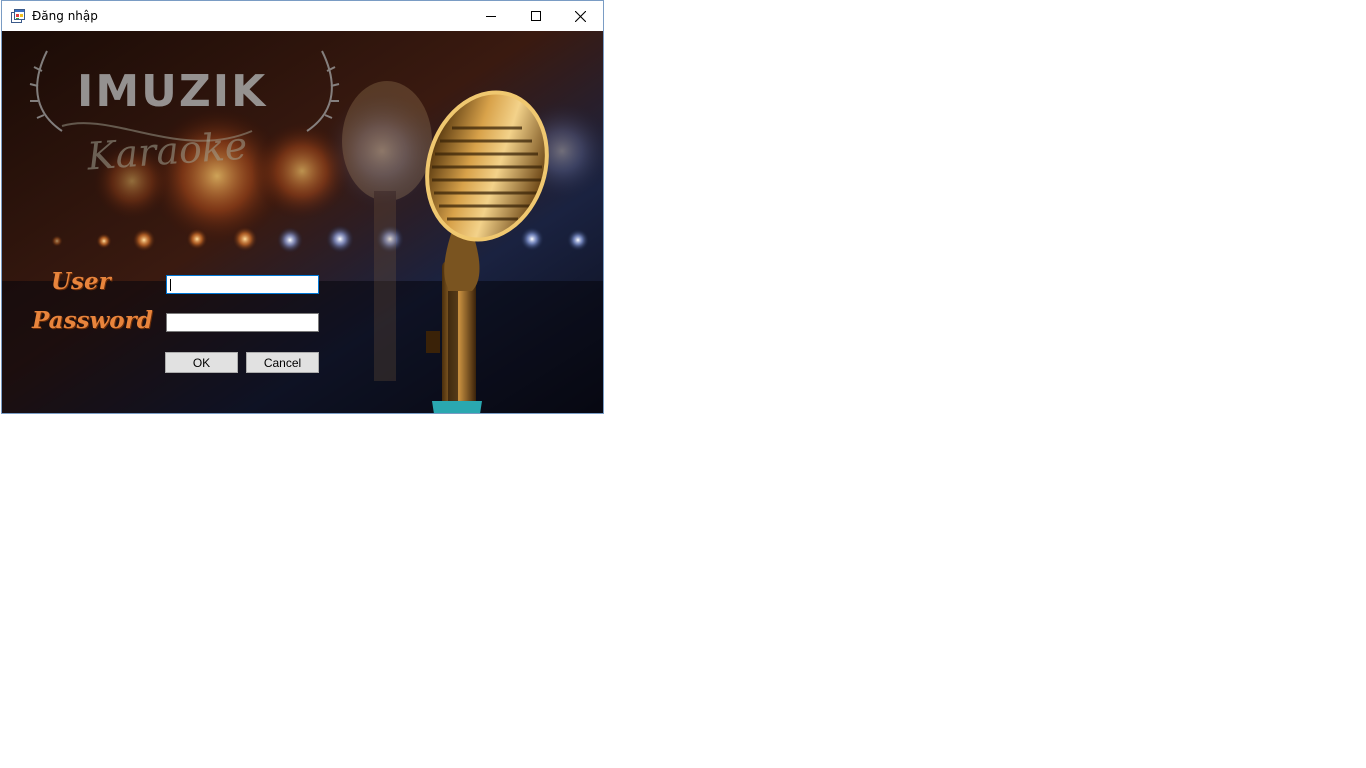 The width and height of the screenshot is (1366, 768). I want to click on maximize-icon, so click(535, 16).